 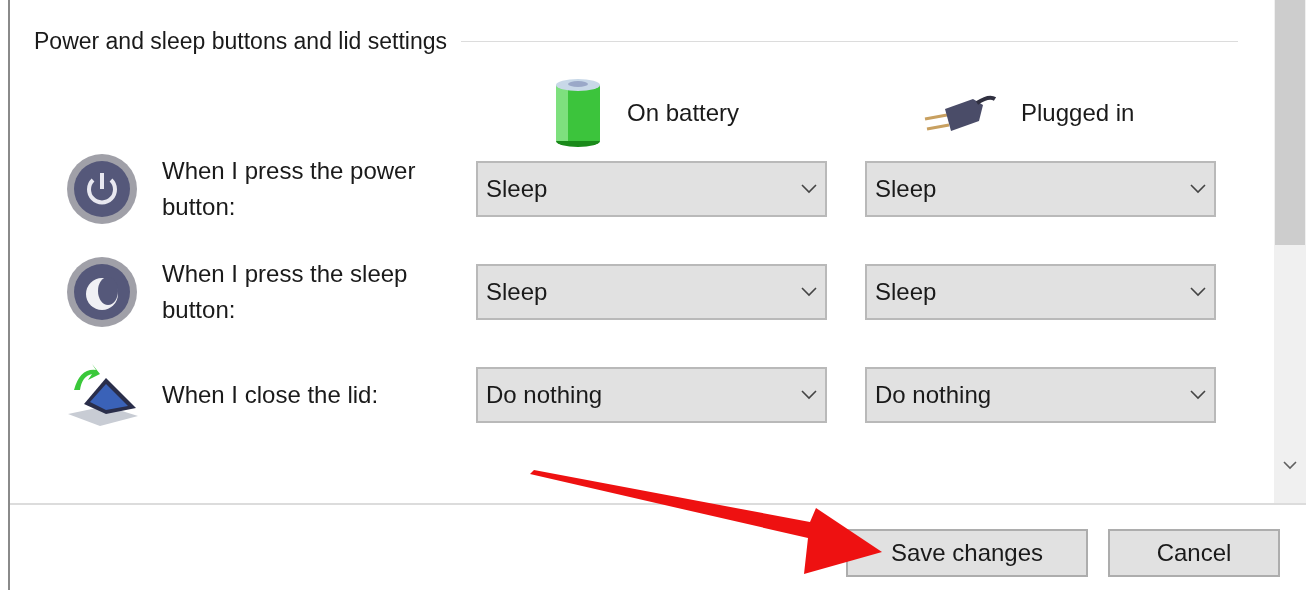 I want to click on setting-label: When I press the power button:, so click(x=289, y=188).